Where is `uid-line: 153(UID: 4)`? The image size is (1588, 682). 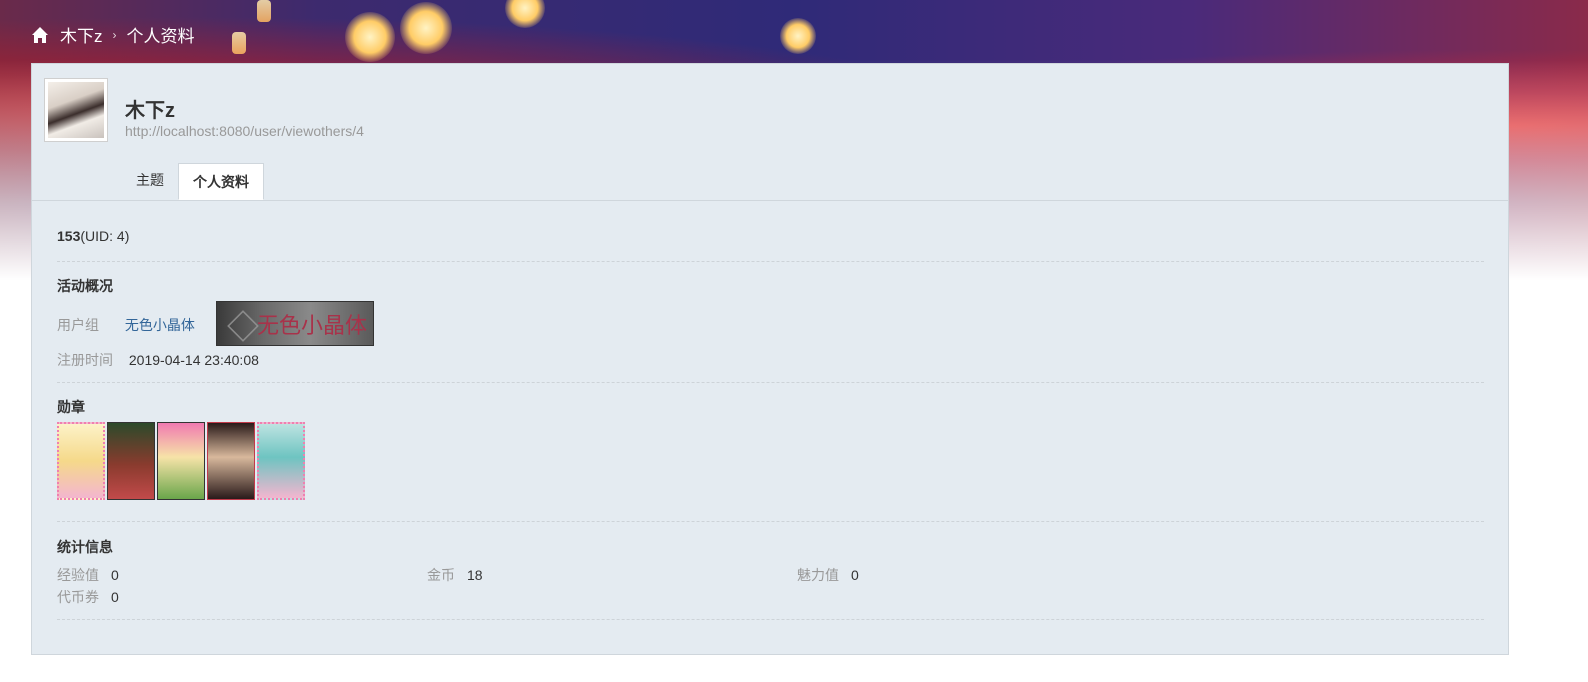
uid-line: 153(UID: 4) is located at coordinates (93, 236).